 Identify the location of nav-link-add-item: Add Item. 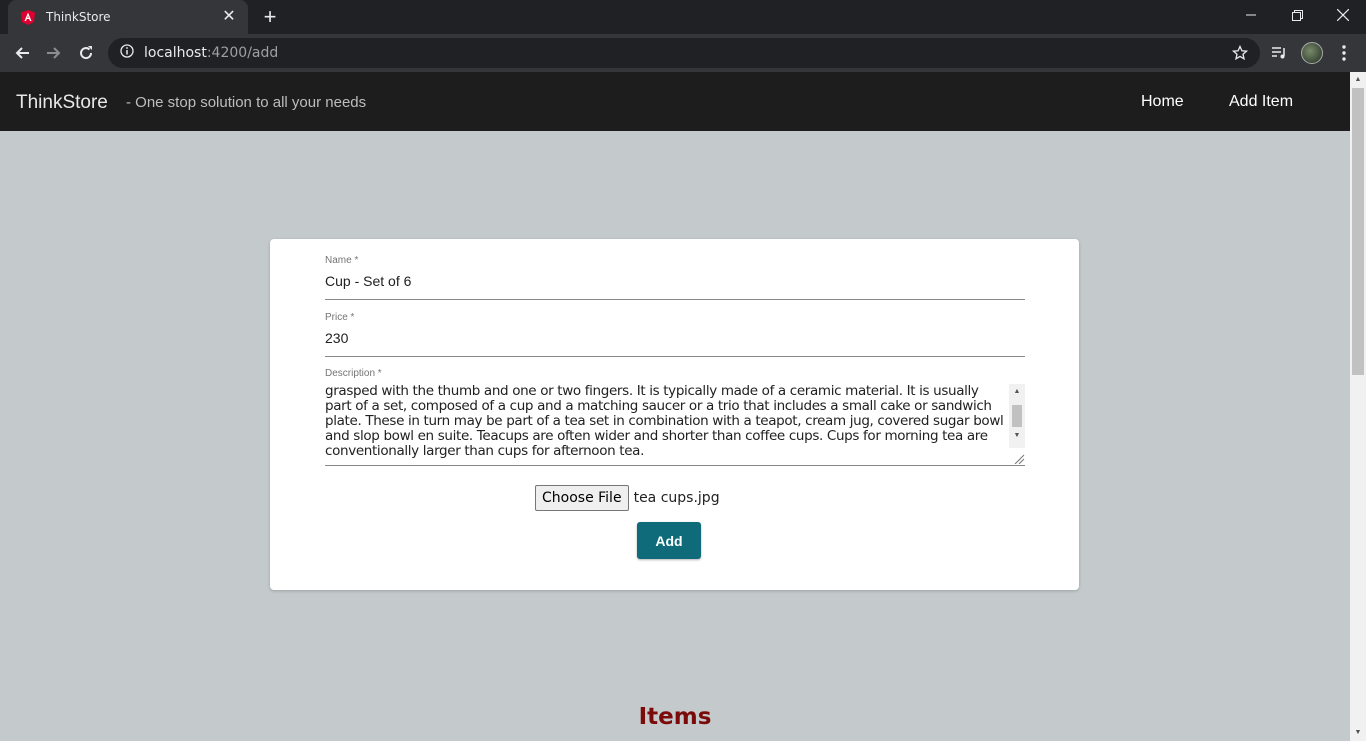
(1261, 102).